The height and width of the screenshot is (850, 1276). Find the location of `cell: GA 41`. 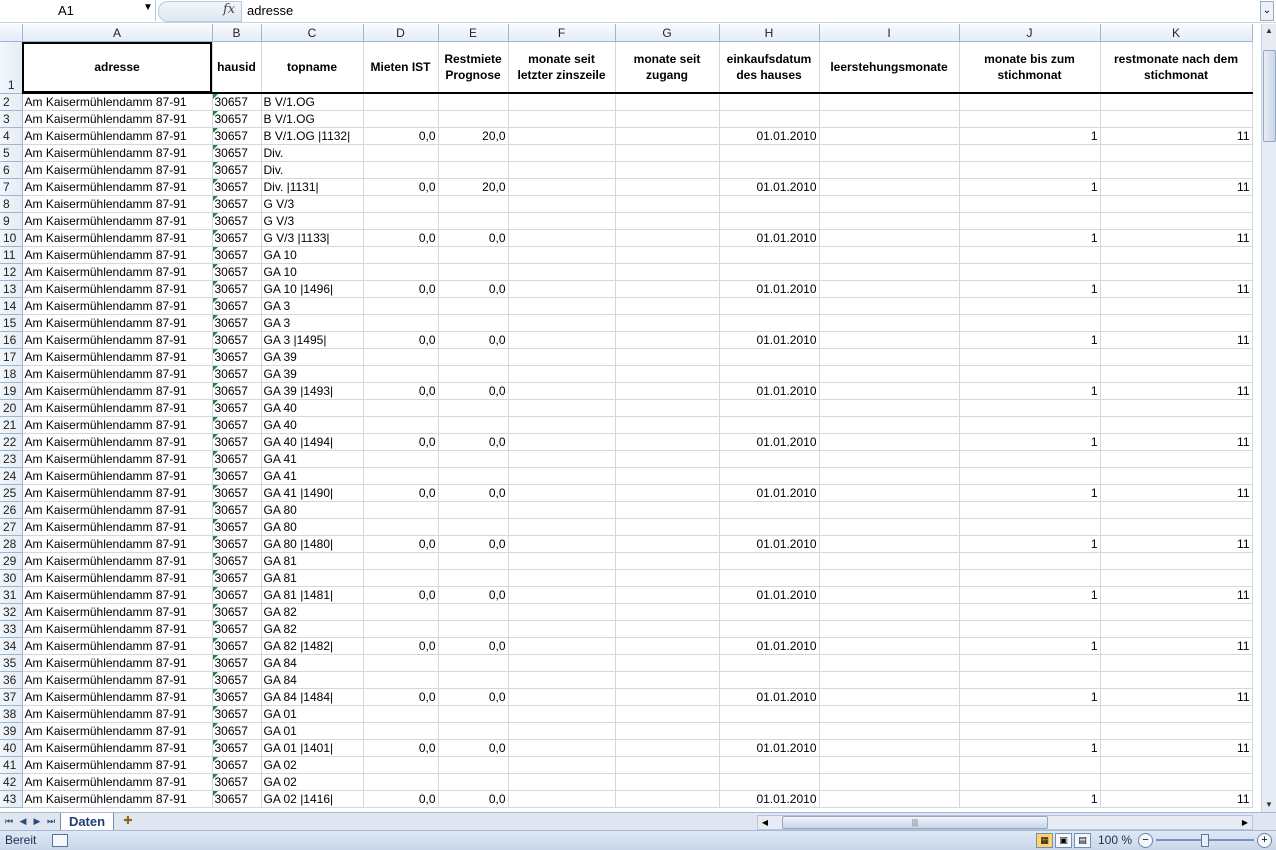

cell: GA 41 is located at coordinates (312, 476).